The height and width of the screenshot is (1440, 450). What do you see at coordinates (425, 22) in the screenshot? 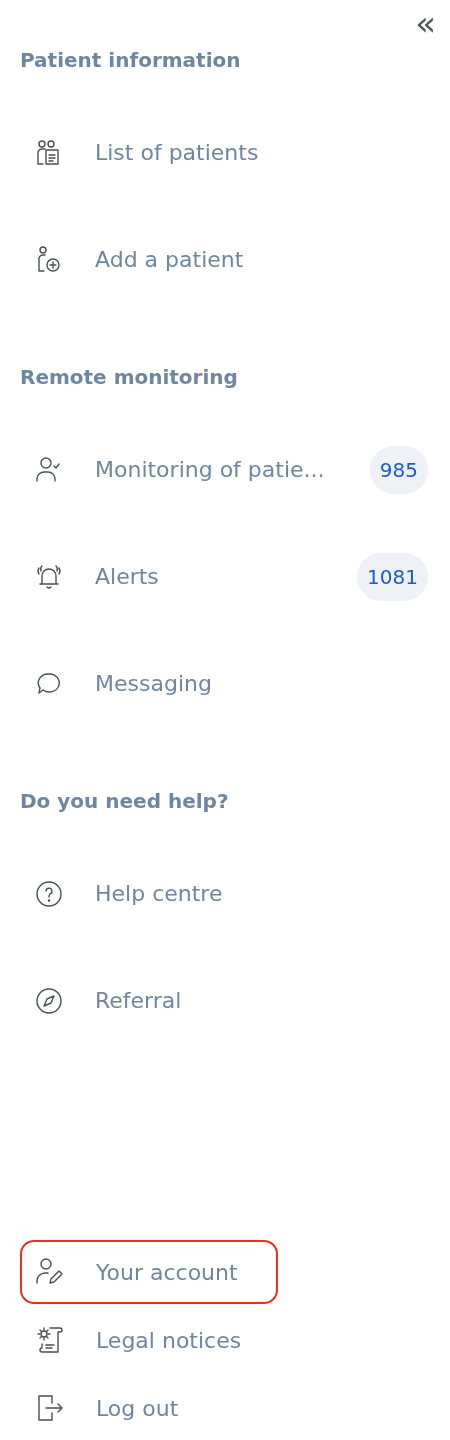
I see `collapse-button: «` at bounding box center [425, 22].